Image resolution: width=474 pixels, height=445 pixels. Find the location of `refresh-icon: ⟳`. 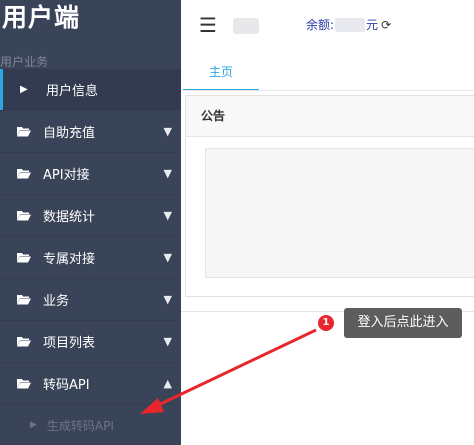

refresh-icon: ⟳ is located at coordinates (386, 25).